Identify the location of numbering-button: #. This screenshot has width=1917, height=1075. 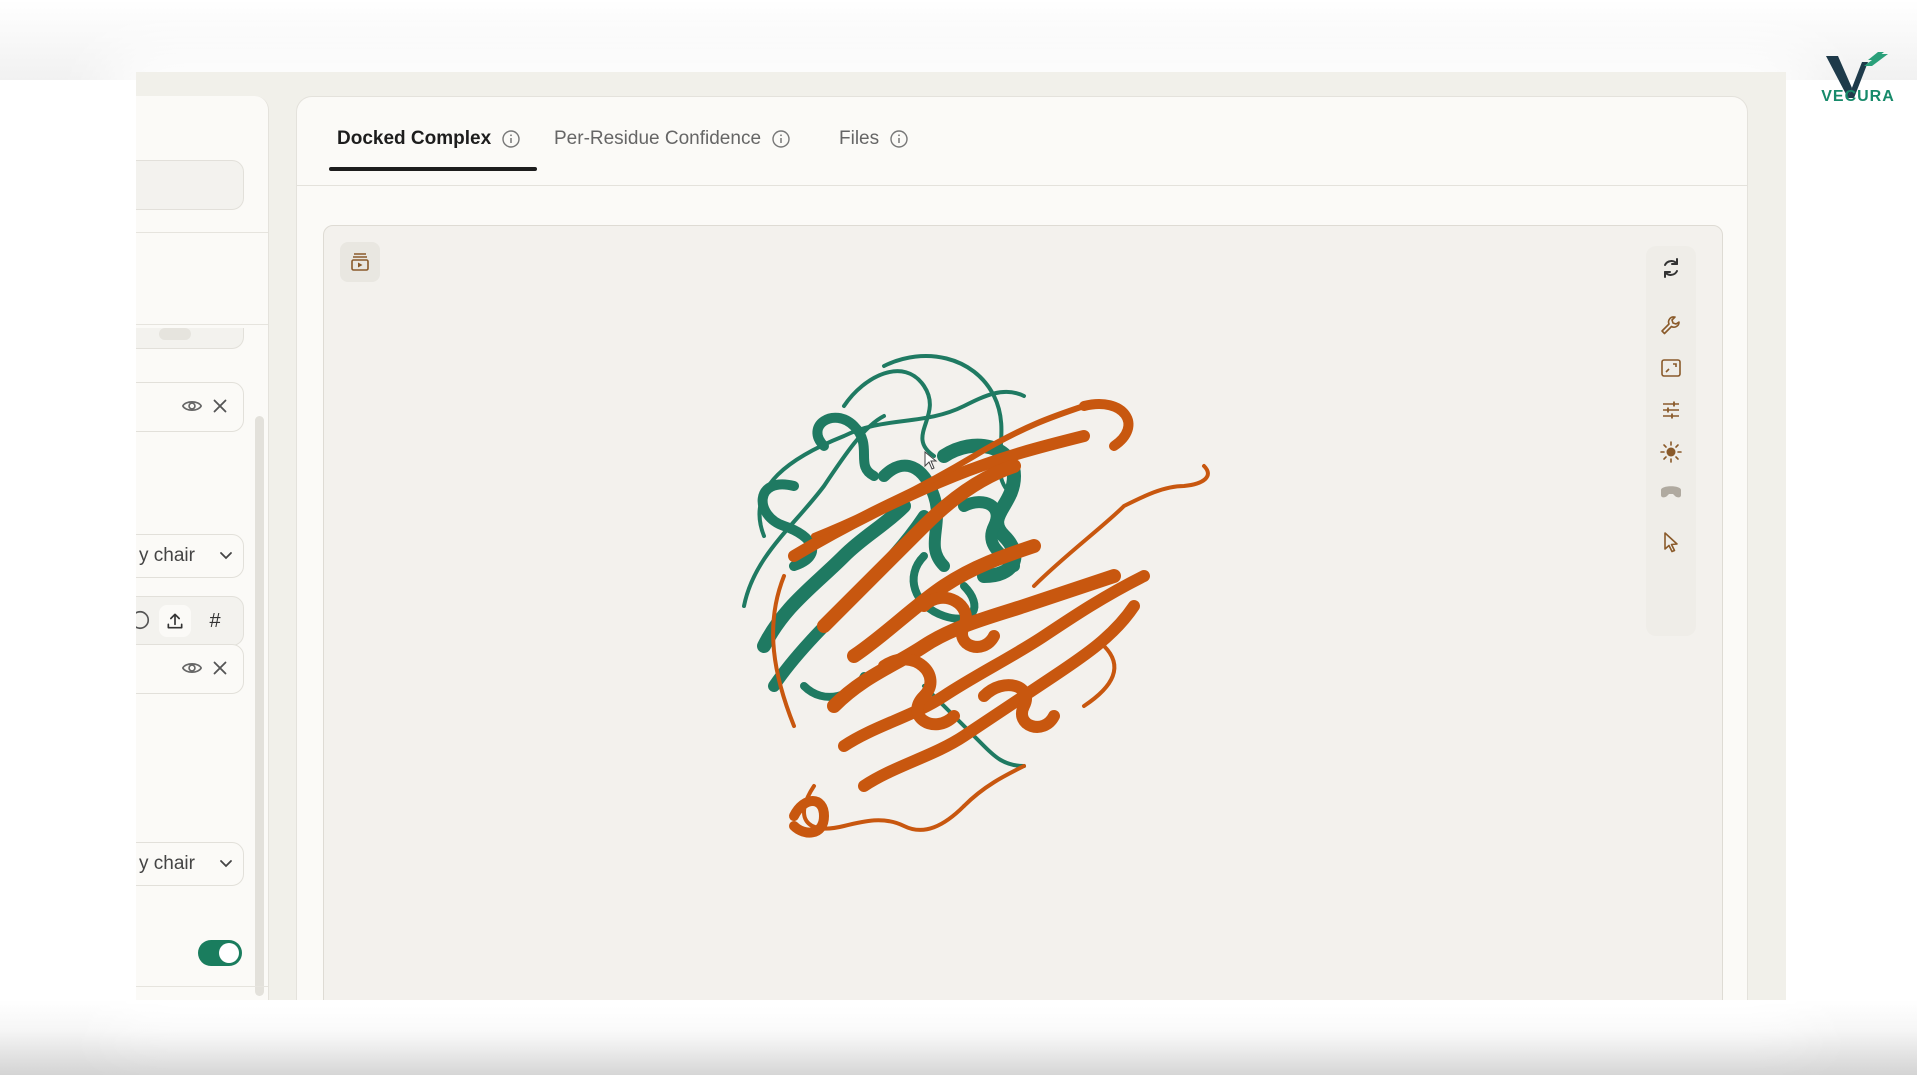
(215, 621).